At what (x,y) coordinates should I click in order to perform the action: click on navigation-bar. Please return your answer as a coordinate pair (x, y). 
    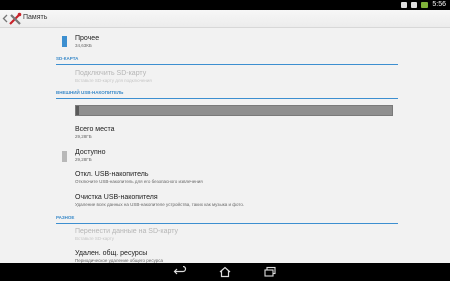
    Looking at the image, I should click on (225, 272).